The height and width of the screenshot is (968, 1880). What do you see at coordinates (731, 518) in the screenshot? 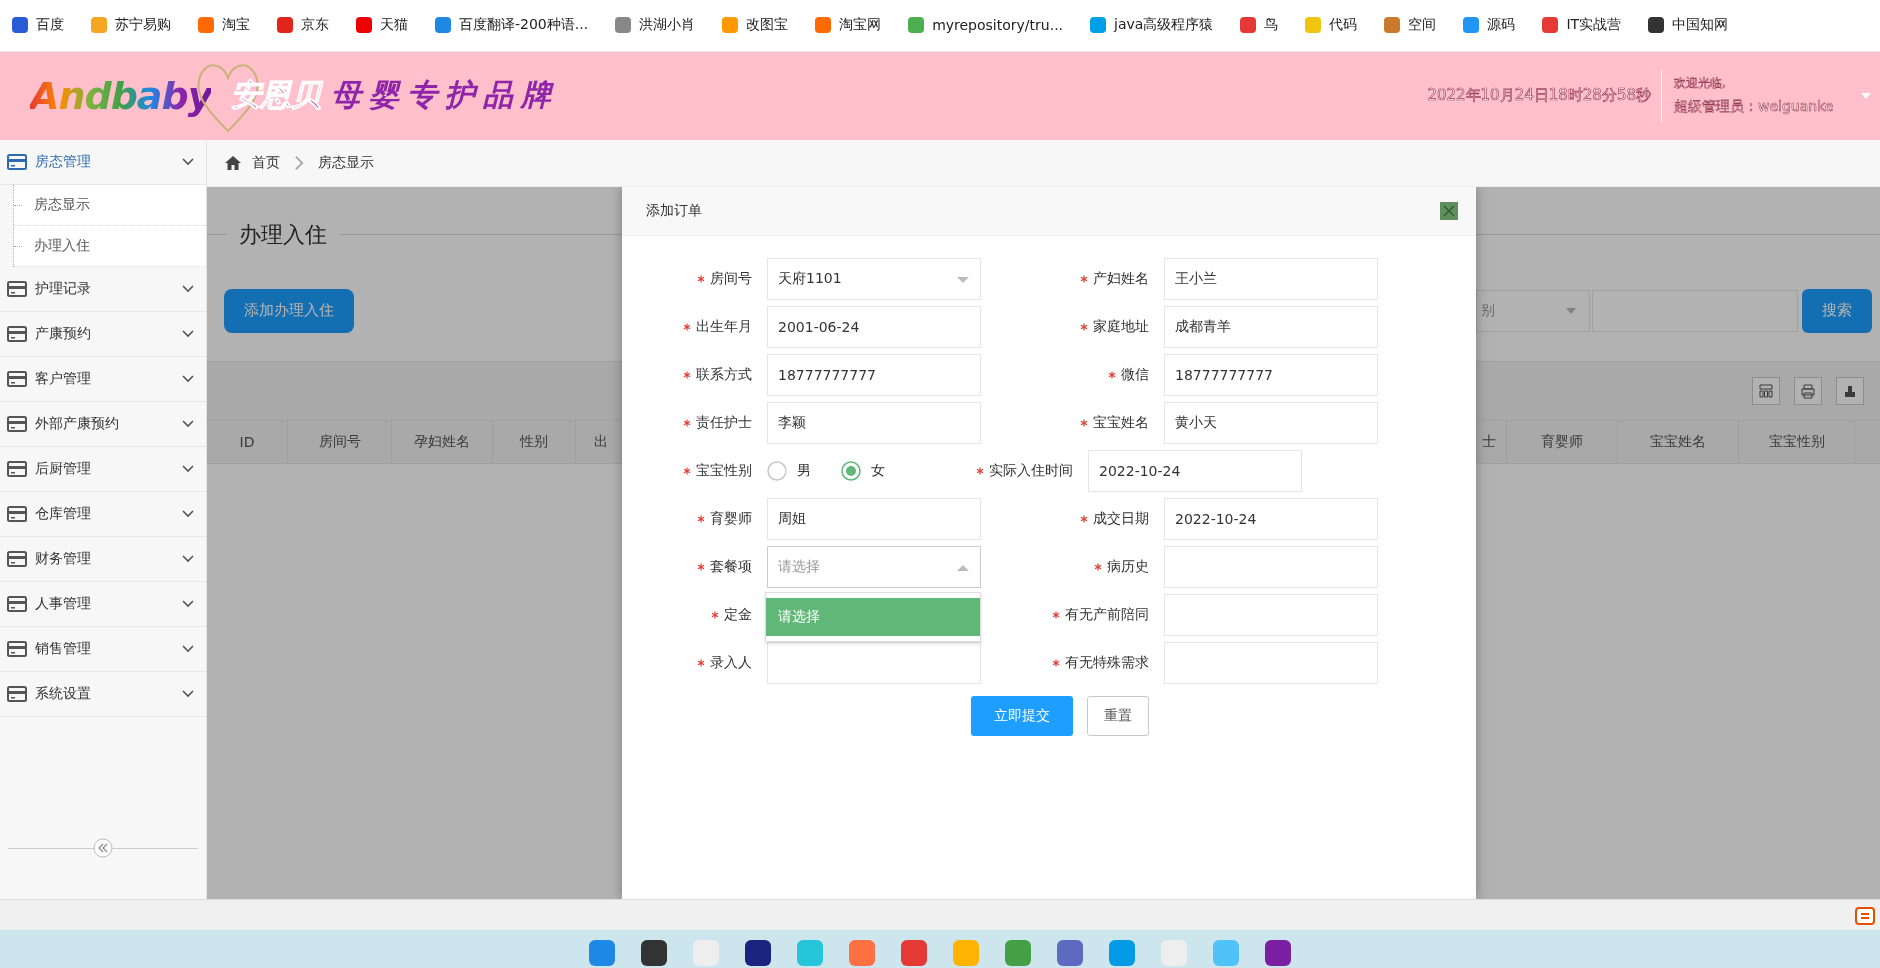
I see `field-label: 育婴师` at bounding box center [731, 518].